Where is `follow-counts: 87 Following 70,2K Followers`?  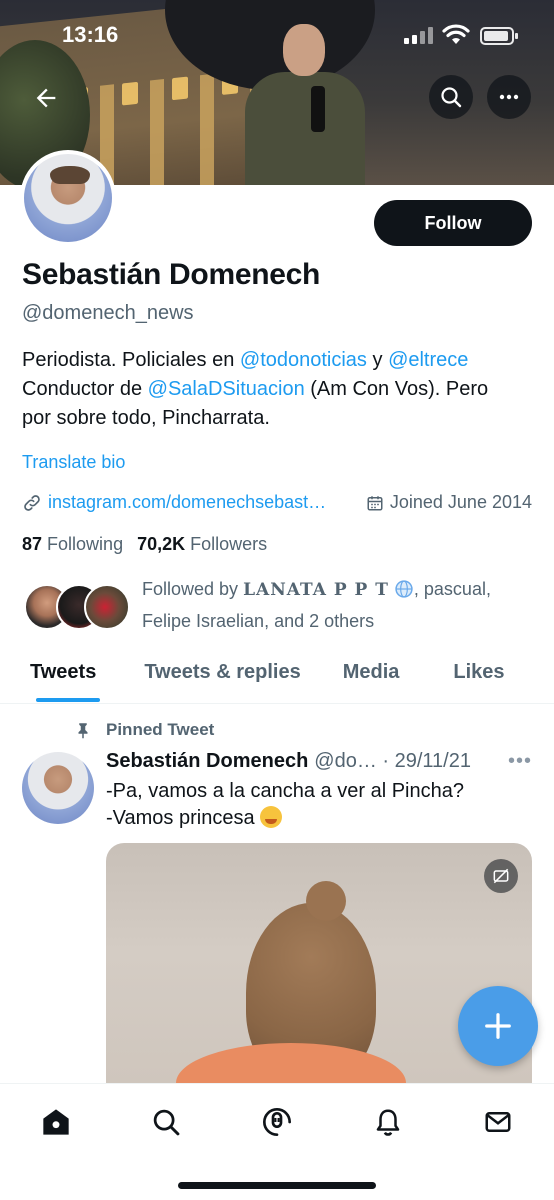 follow-counts: 87 Following 70,2K Followers is located at coordinates (144, 544).